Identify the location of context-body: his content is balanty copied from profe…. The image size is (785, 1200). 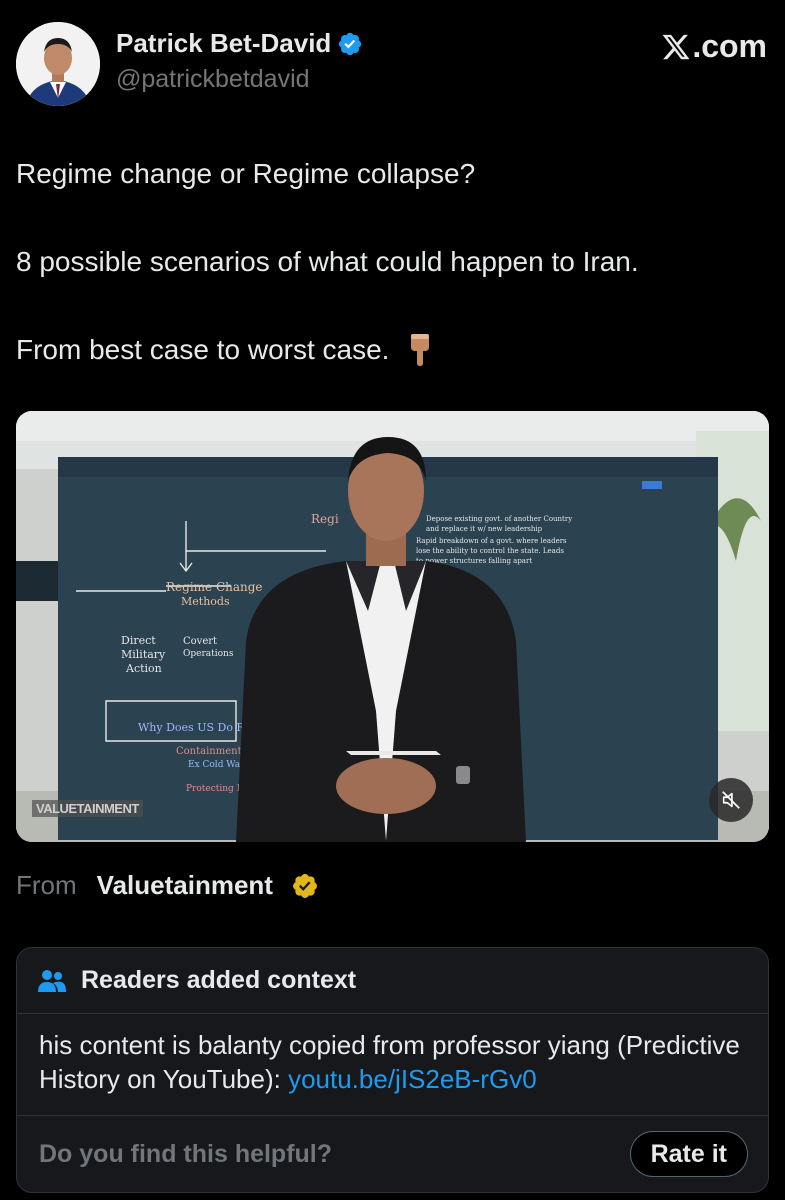
(392, 1065).